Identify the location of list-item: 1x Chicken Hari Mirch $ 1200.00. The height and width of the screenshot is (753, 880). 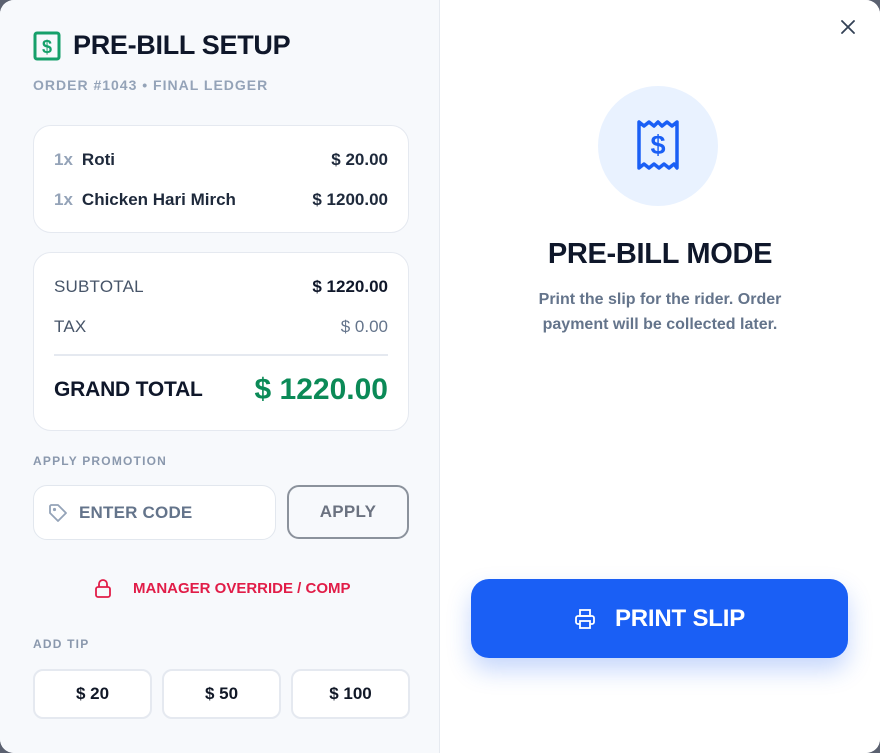
(221, 200).